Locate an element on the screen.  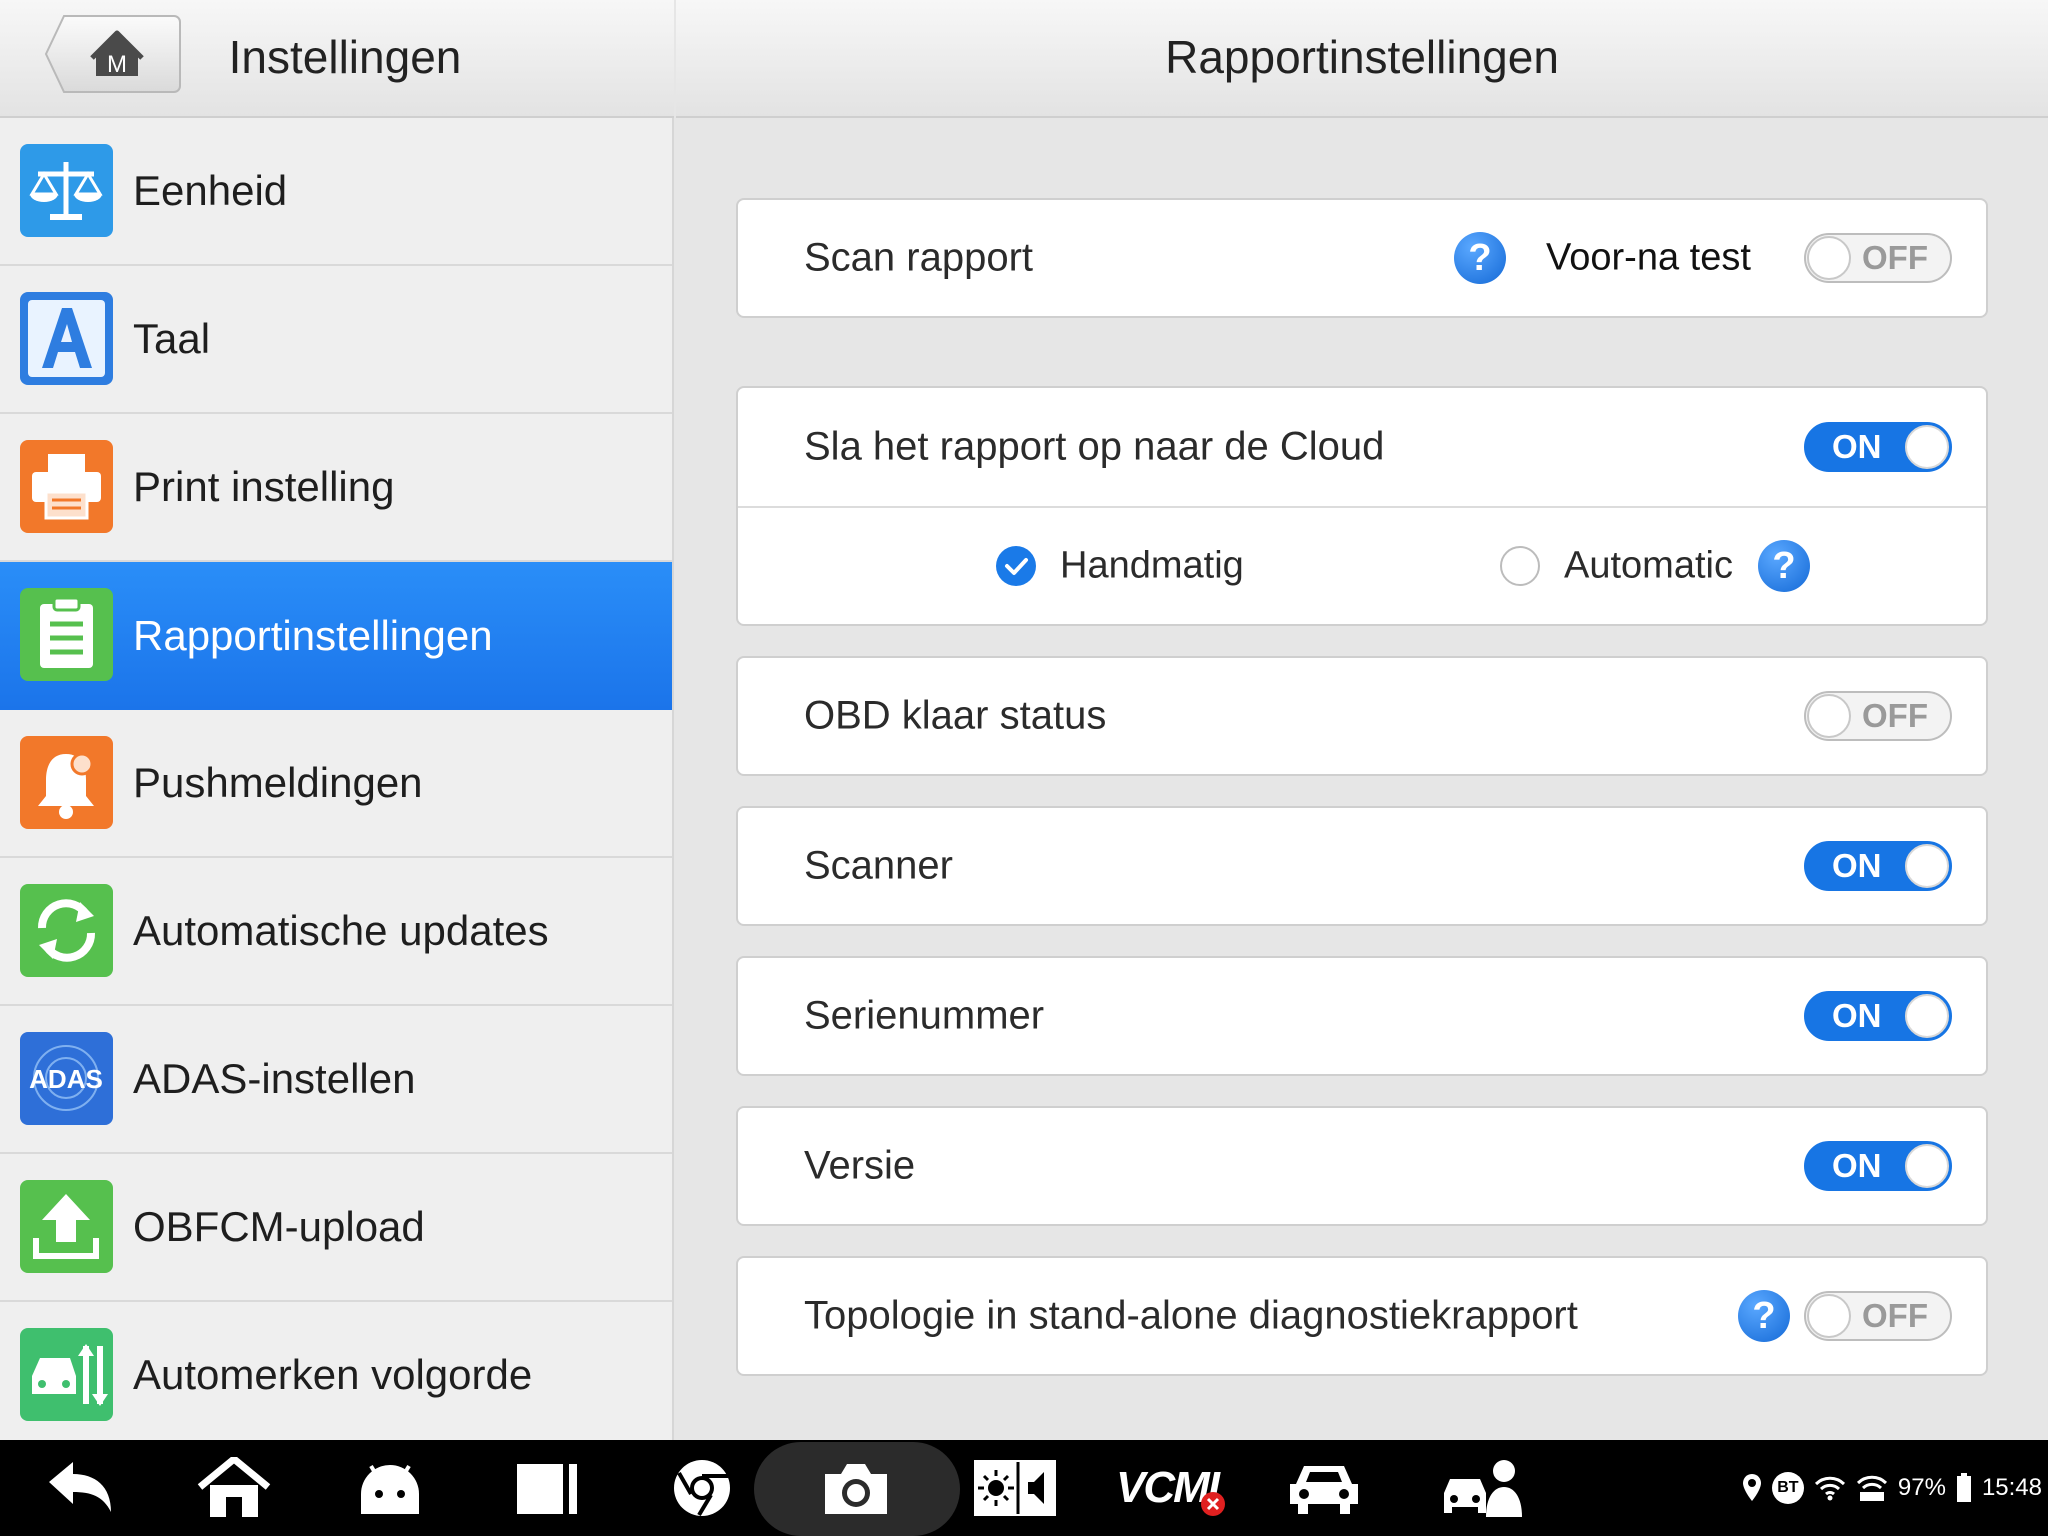
brightness-volume-icon is located at coordinates (1015, 1488).